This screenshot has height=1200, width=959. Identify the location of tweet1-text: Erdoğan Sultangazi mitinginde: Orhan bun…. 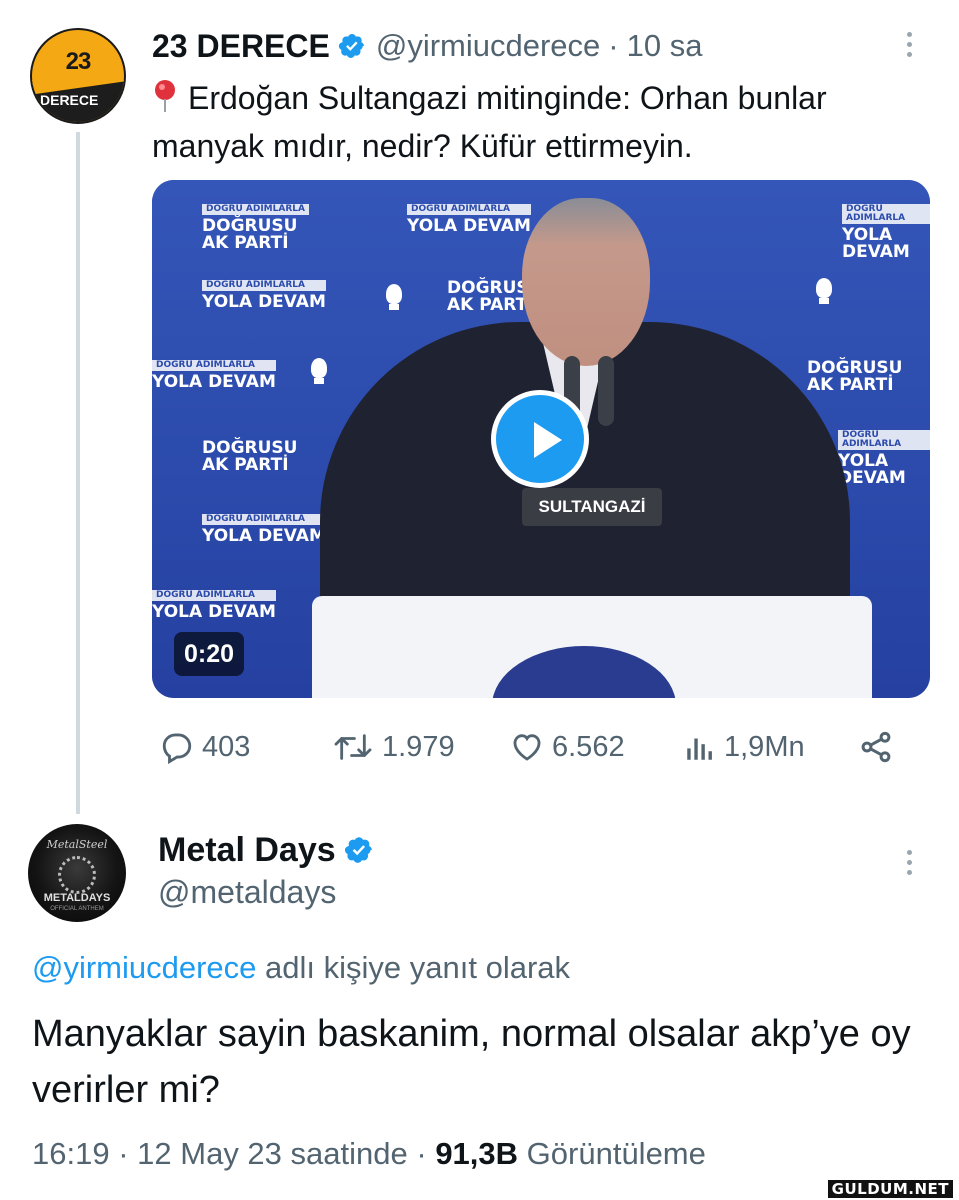
(489, 122).